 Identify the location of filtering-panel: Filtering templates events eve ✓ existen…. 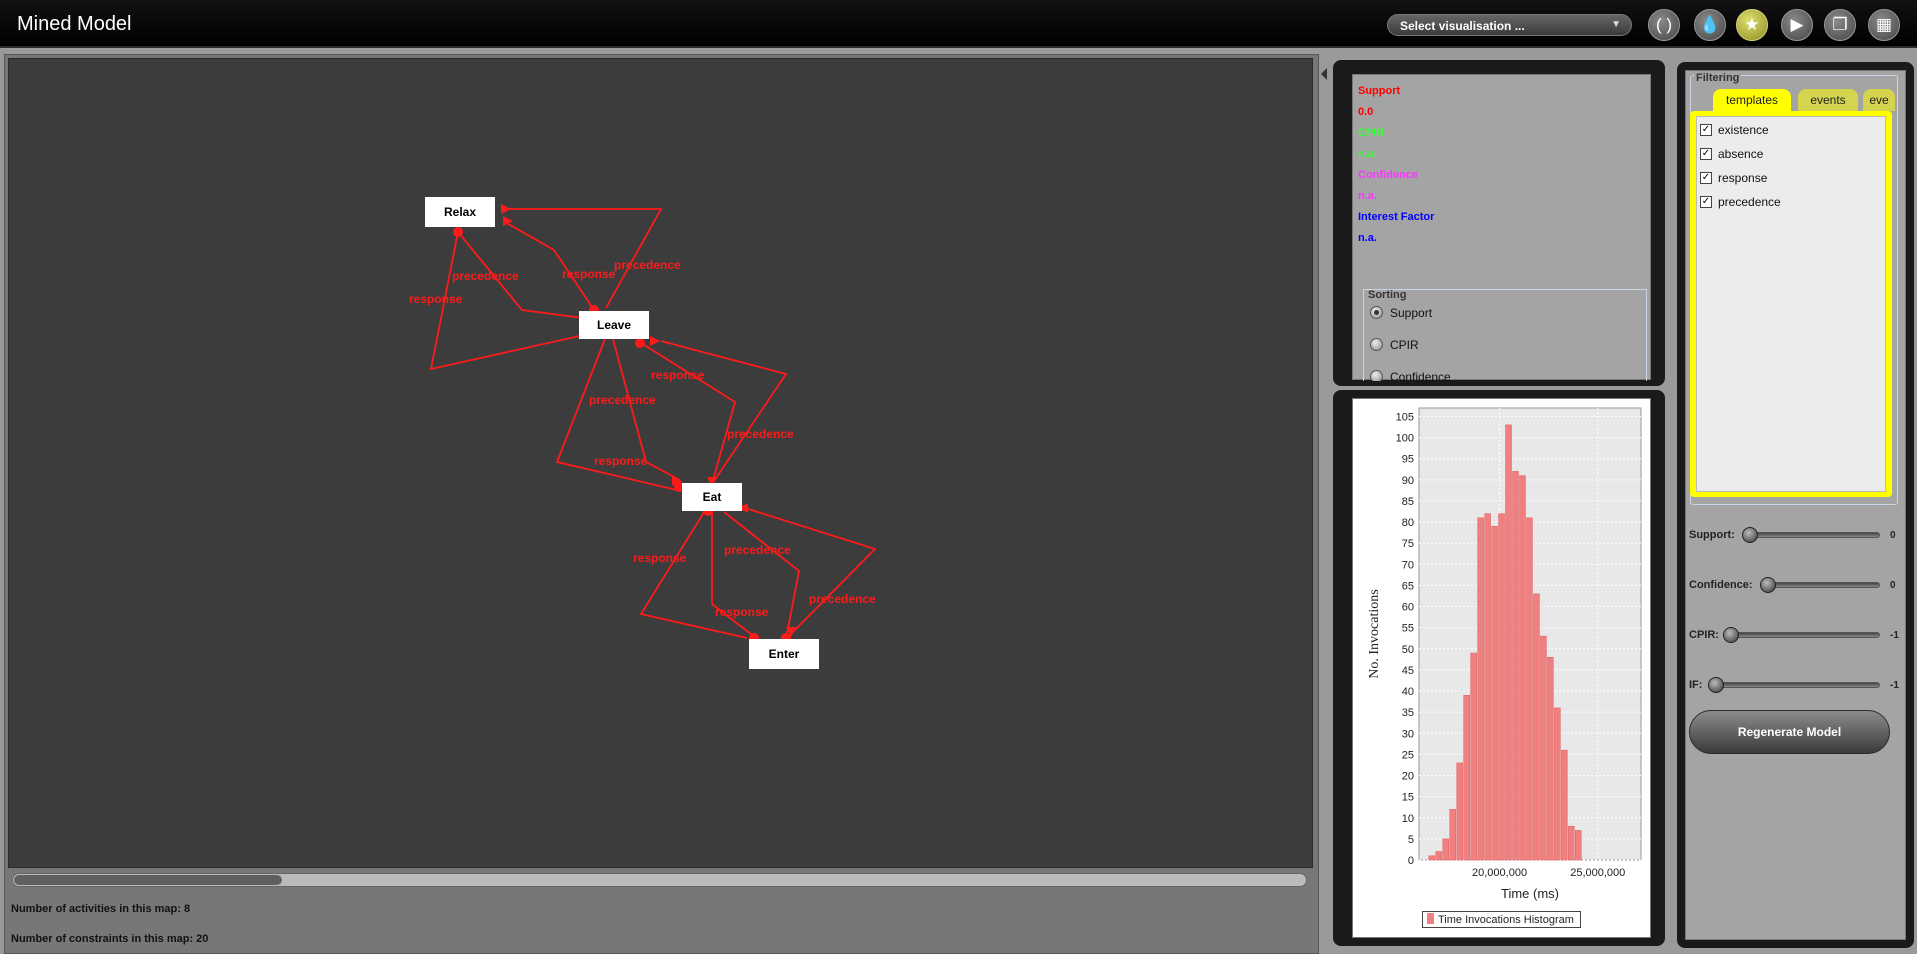
(1795, 505).